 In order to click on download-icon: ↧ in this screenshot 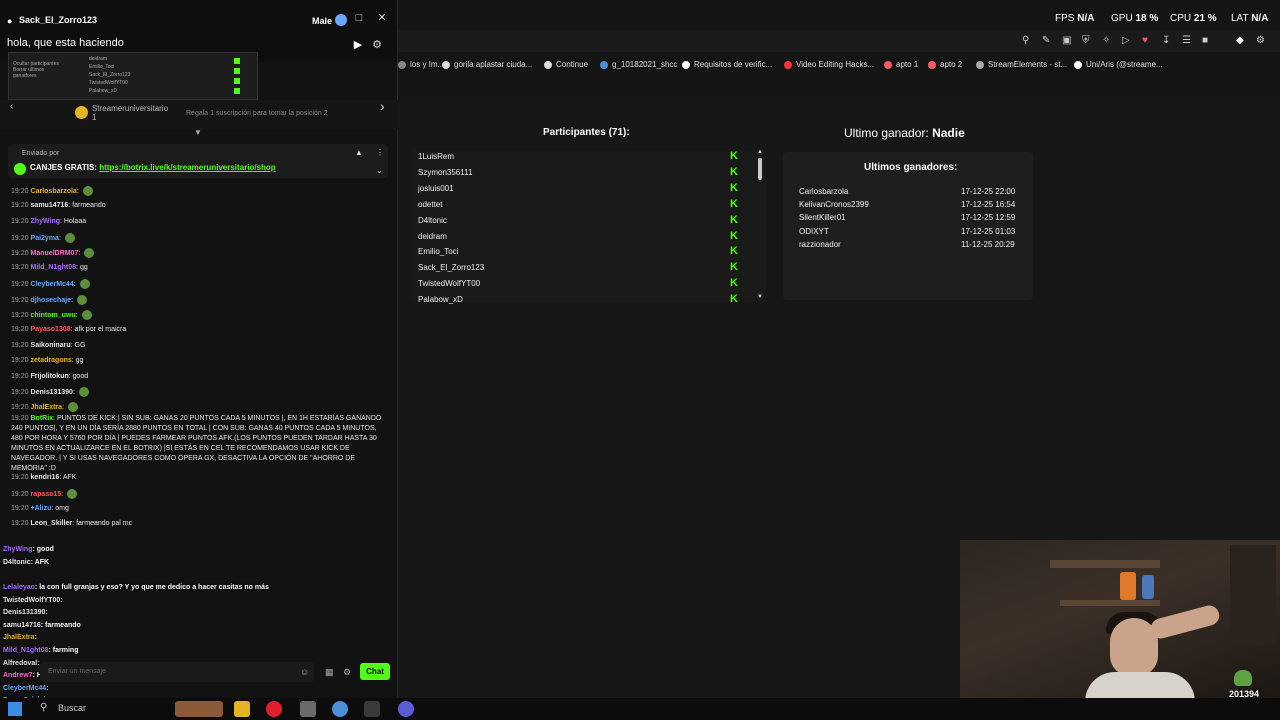, I will do `click(1166, 40)`.